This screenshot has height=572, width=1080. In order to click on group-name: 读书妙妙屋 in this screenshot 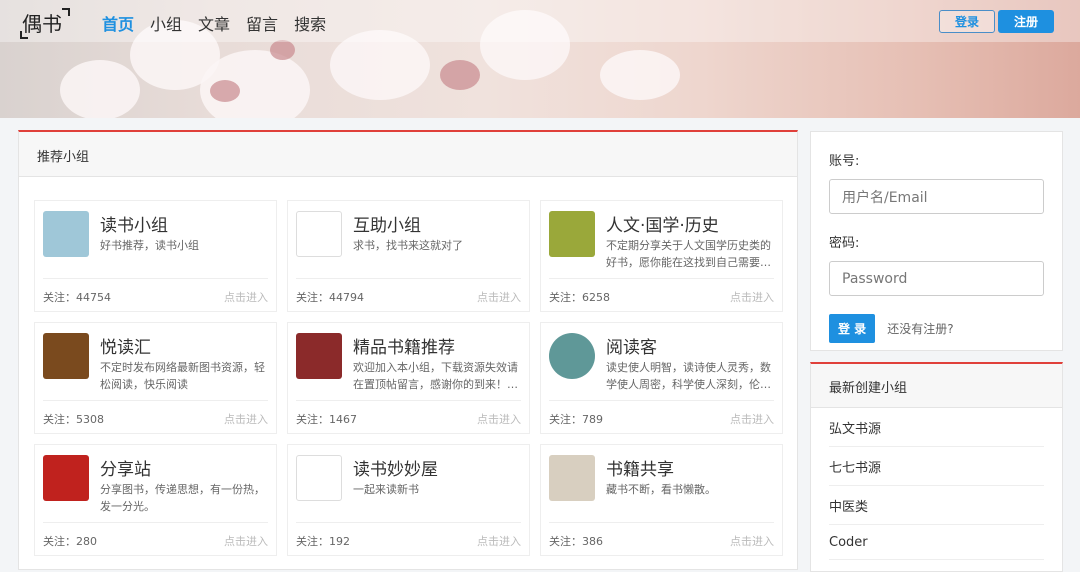, I will do `click(395, 467)`.